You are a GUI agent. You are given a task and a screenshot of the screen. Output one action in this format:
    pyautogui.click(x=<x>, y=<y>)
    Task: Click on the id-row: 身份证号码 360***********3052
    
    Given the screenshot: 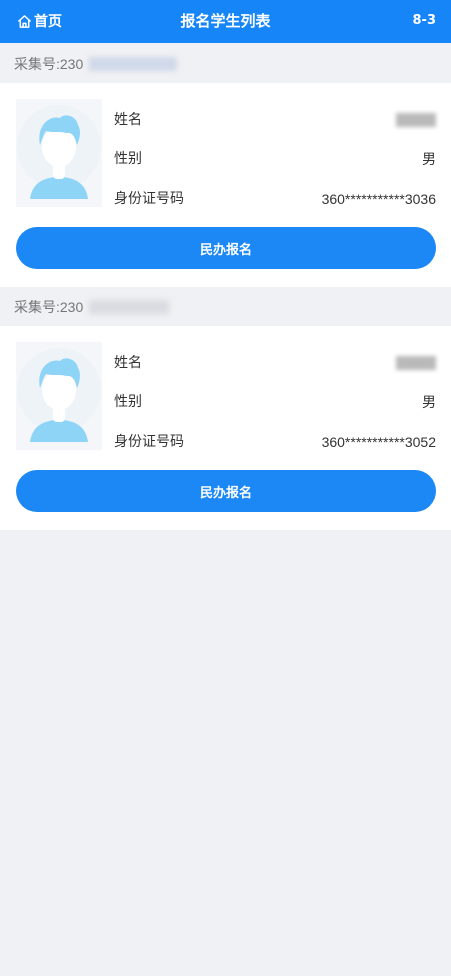 What is the action you would take?
    pyautogui.click(x=275, y=442)
    